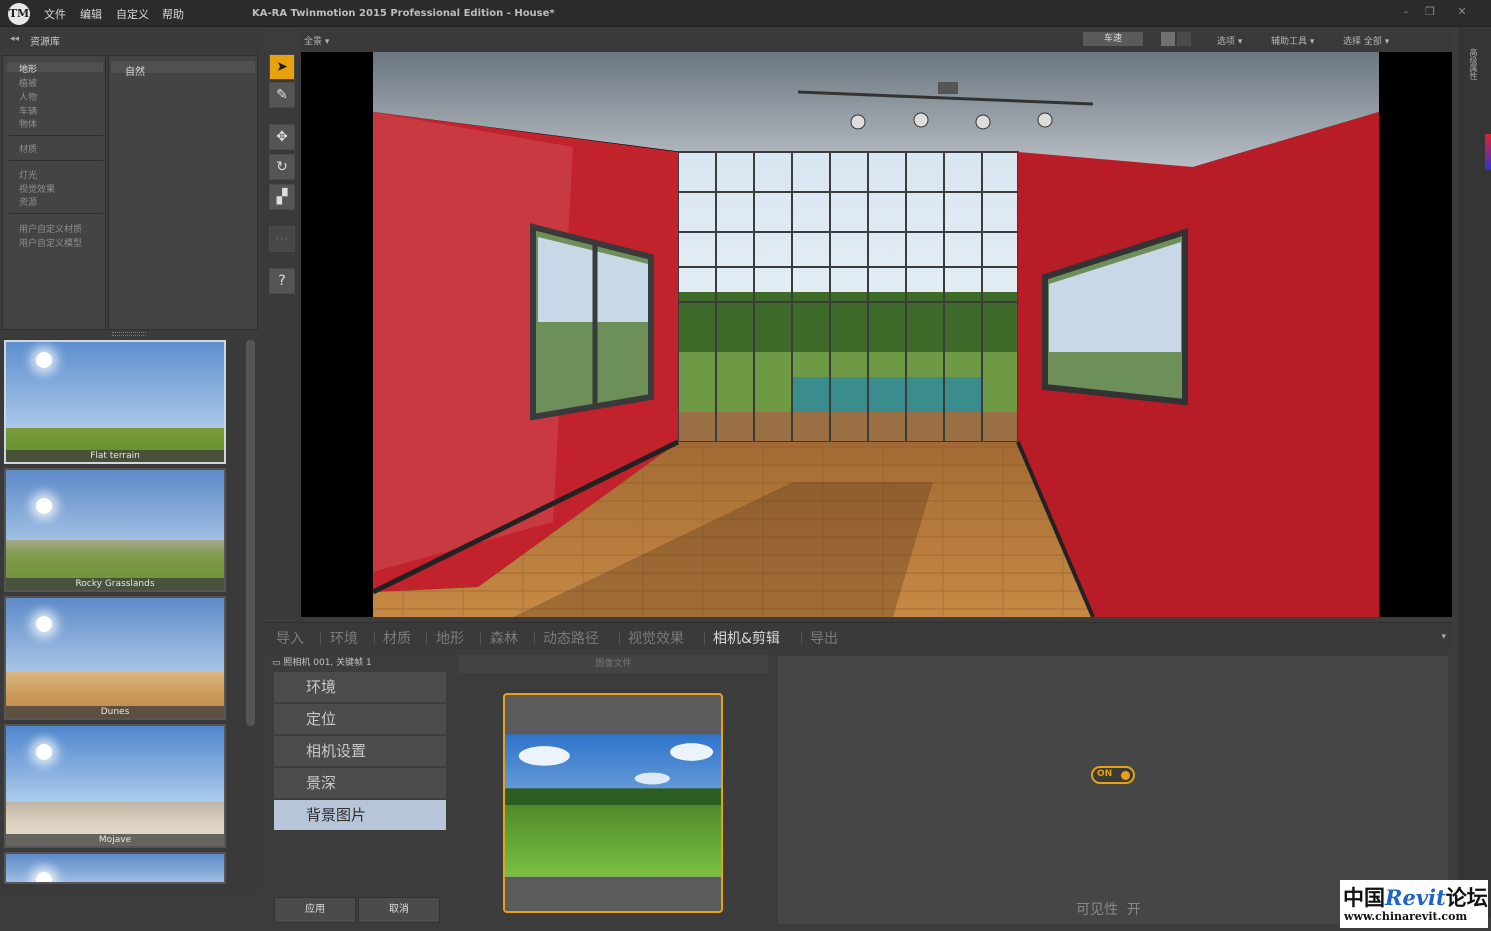 The image size is (1491, 931). I want to click on background-image-card, so click(613, 803).